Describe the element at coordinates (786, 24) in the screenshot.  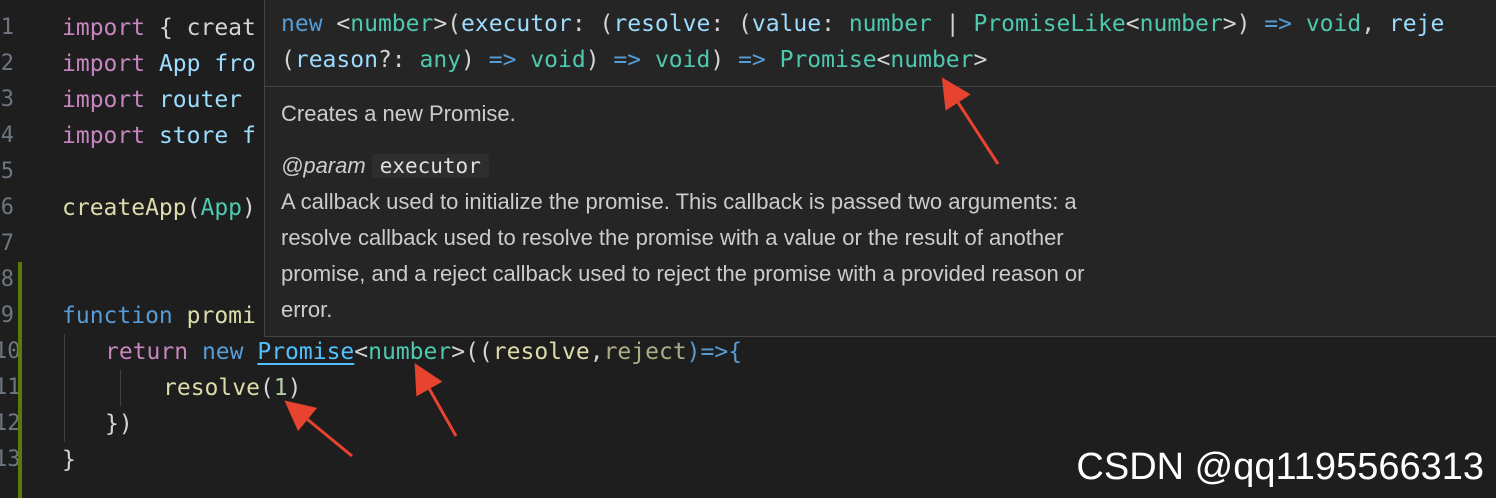
I see `sig-token: value` at that location.